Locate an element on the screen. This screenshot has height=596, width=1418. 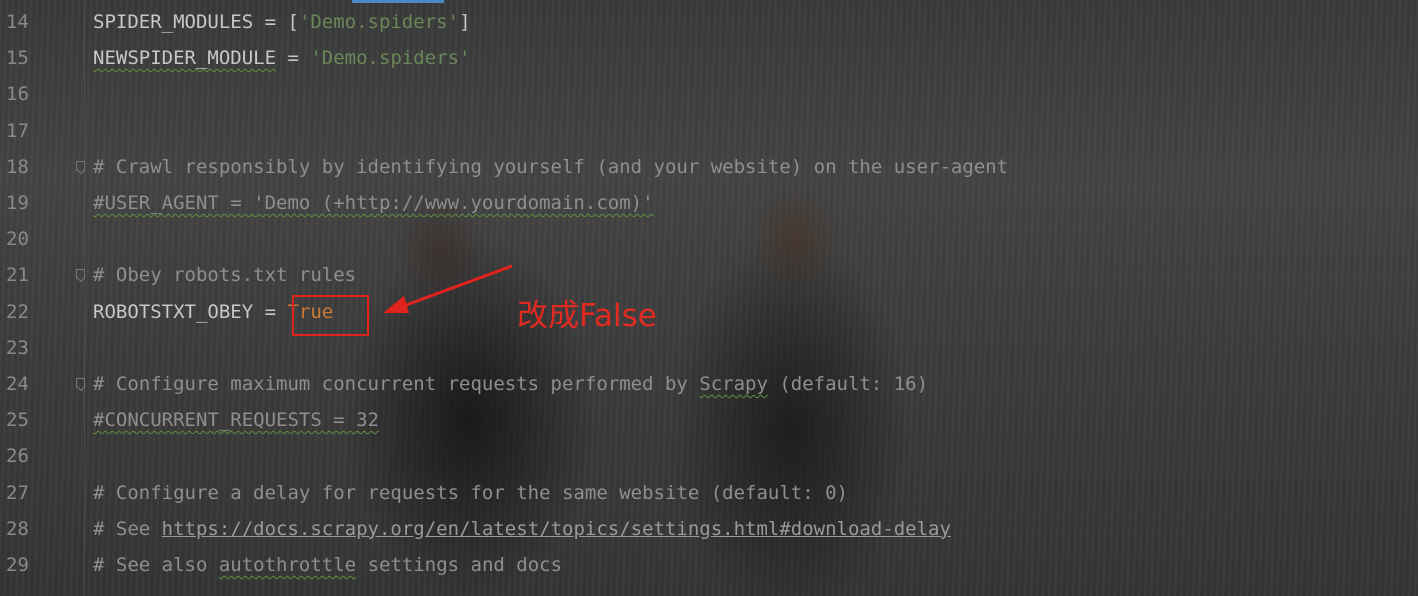
code-token: # See also is located at coordinates (156, 565).